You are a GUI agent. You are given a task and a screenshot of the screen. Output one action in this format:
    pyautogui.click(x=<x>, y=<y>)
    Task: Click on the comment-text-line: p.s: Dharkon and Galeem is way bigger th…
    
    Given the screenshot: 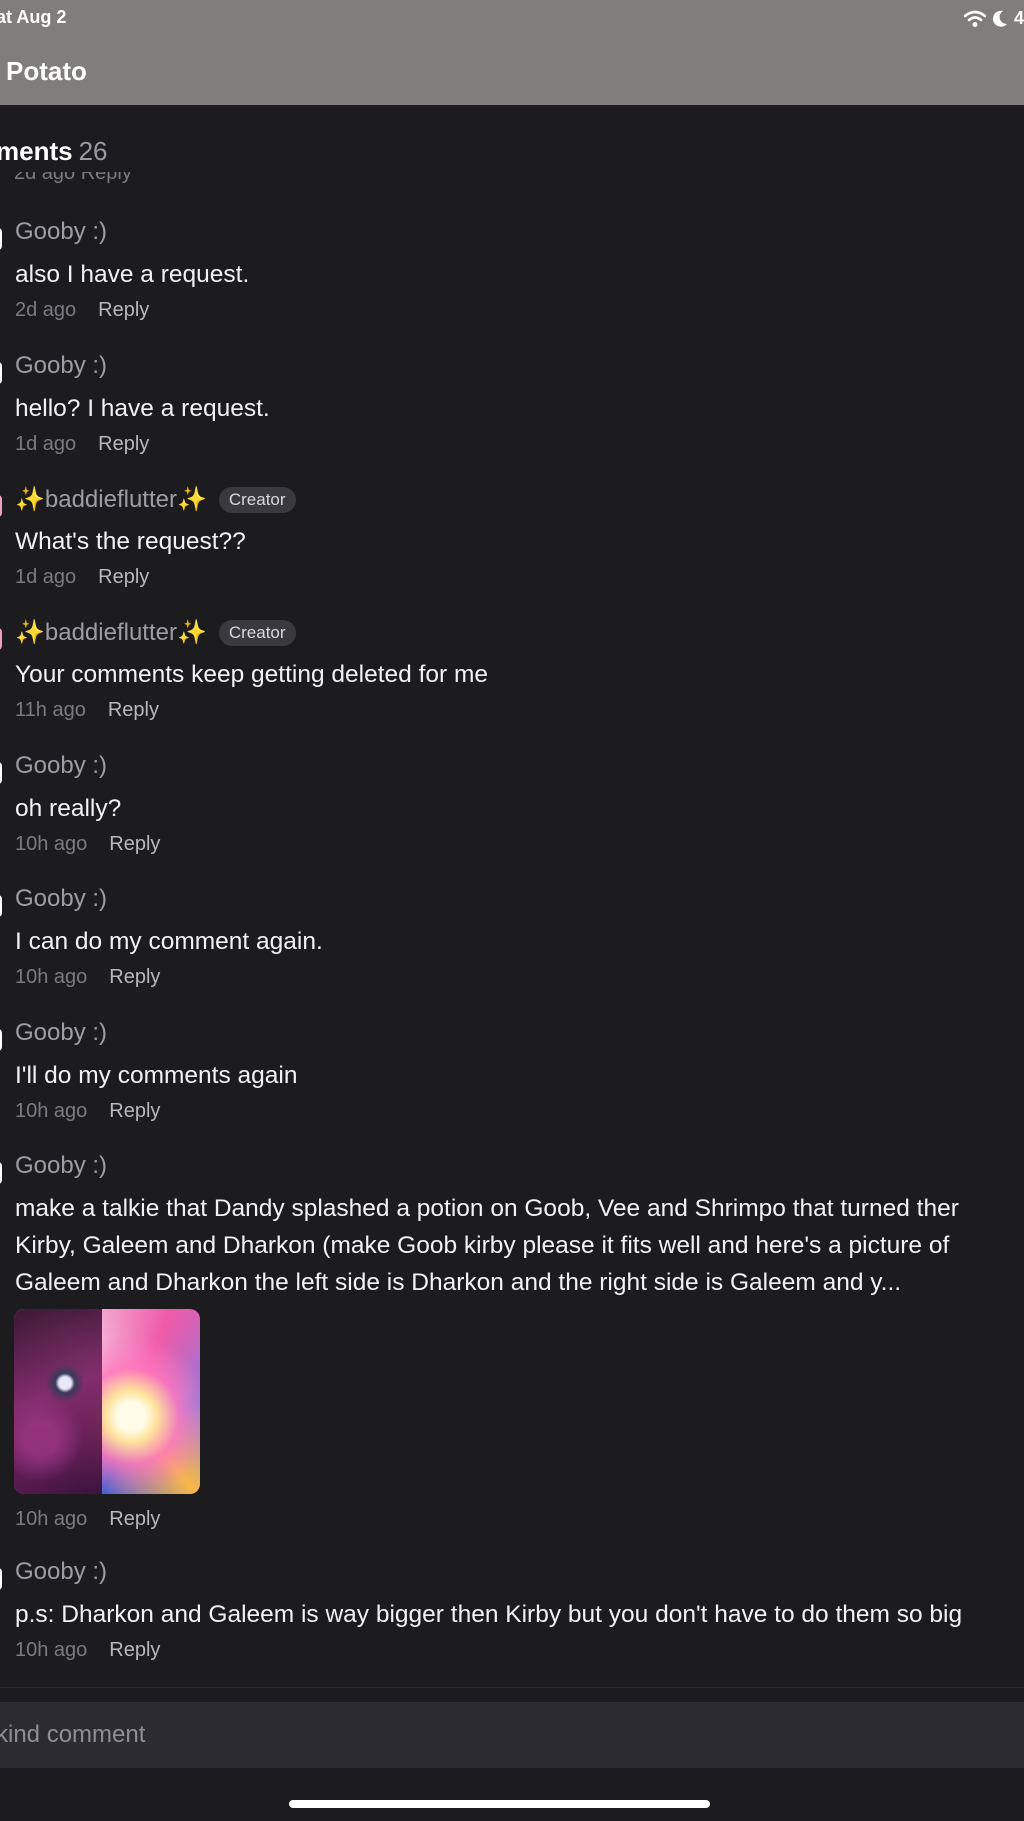 What is the action you would take?
    pyautogui.click(x=489, y=1614)
    